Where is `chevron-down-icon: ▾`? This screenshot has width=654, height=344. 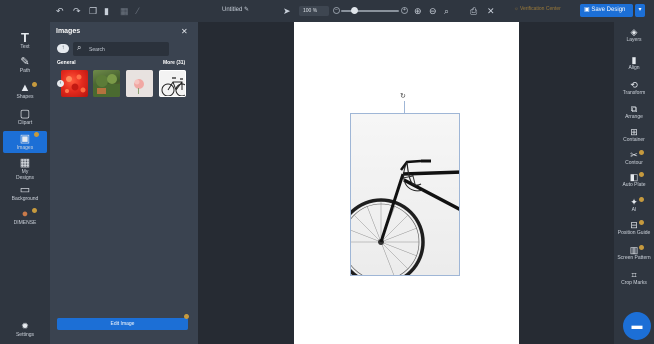
chevron-down-icon: ▾ is located at coordinates (640, 10).